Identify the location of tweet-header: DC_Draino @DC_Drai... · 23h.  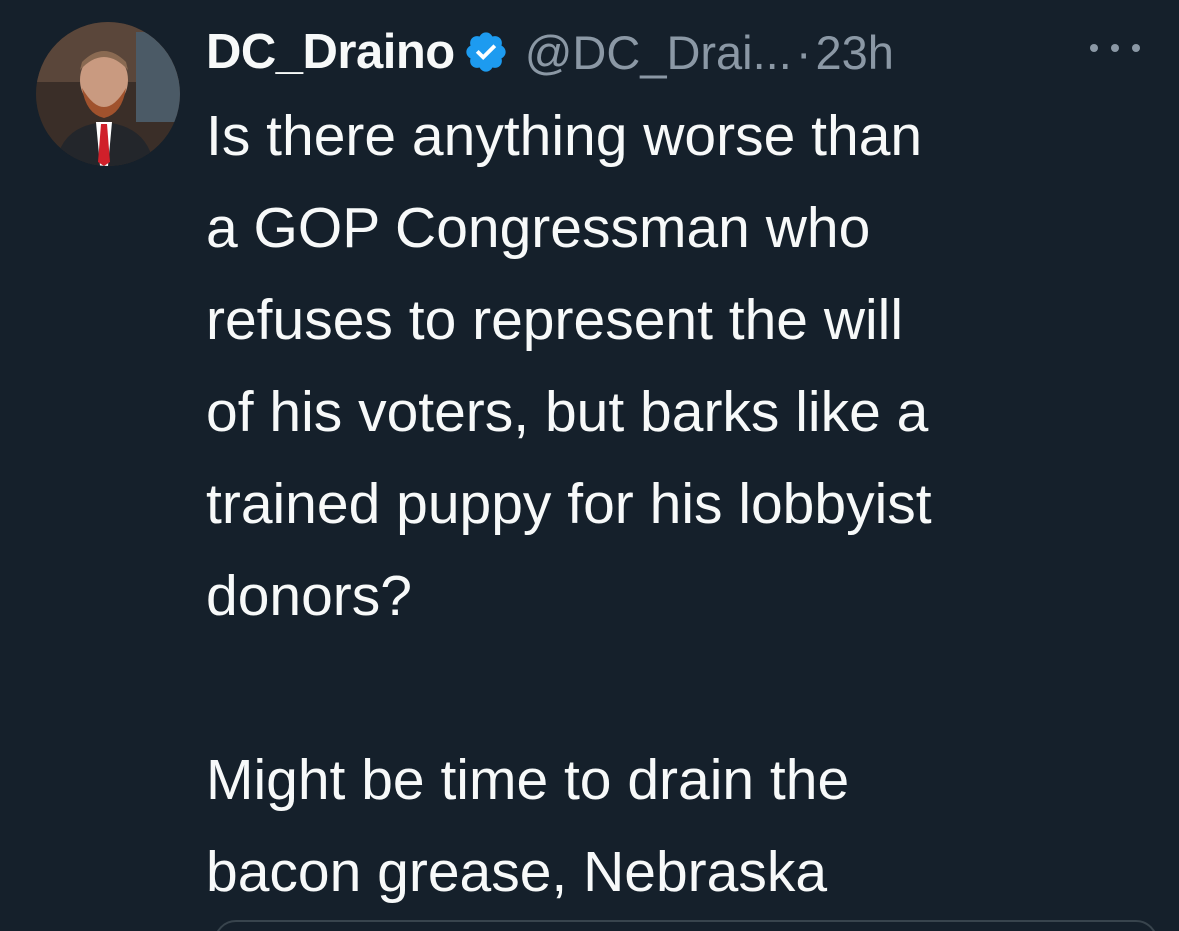
(550, 52).